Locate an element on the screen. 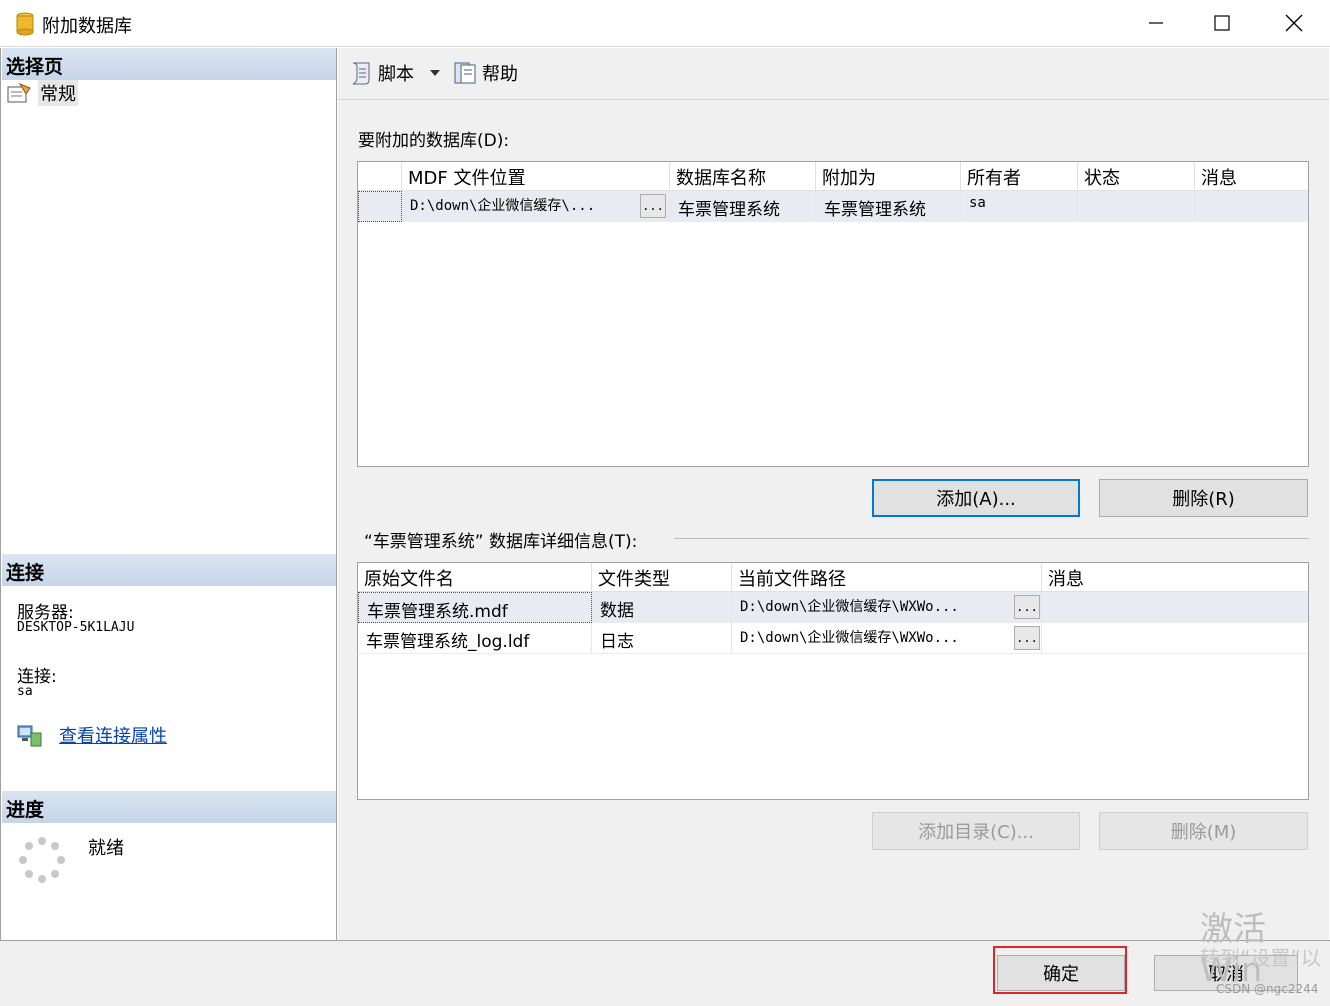  original-filename-cell: 车票管理系统_log.ldf is located at coordinates (475, 638).